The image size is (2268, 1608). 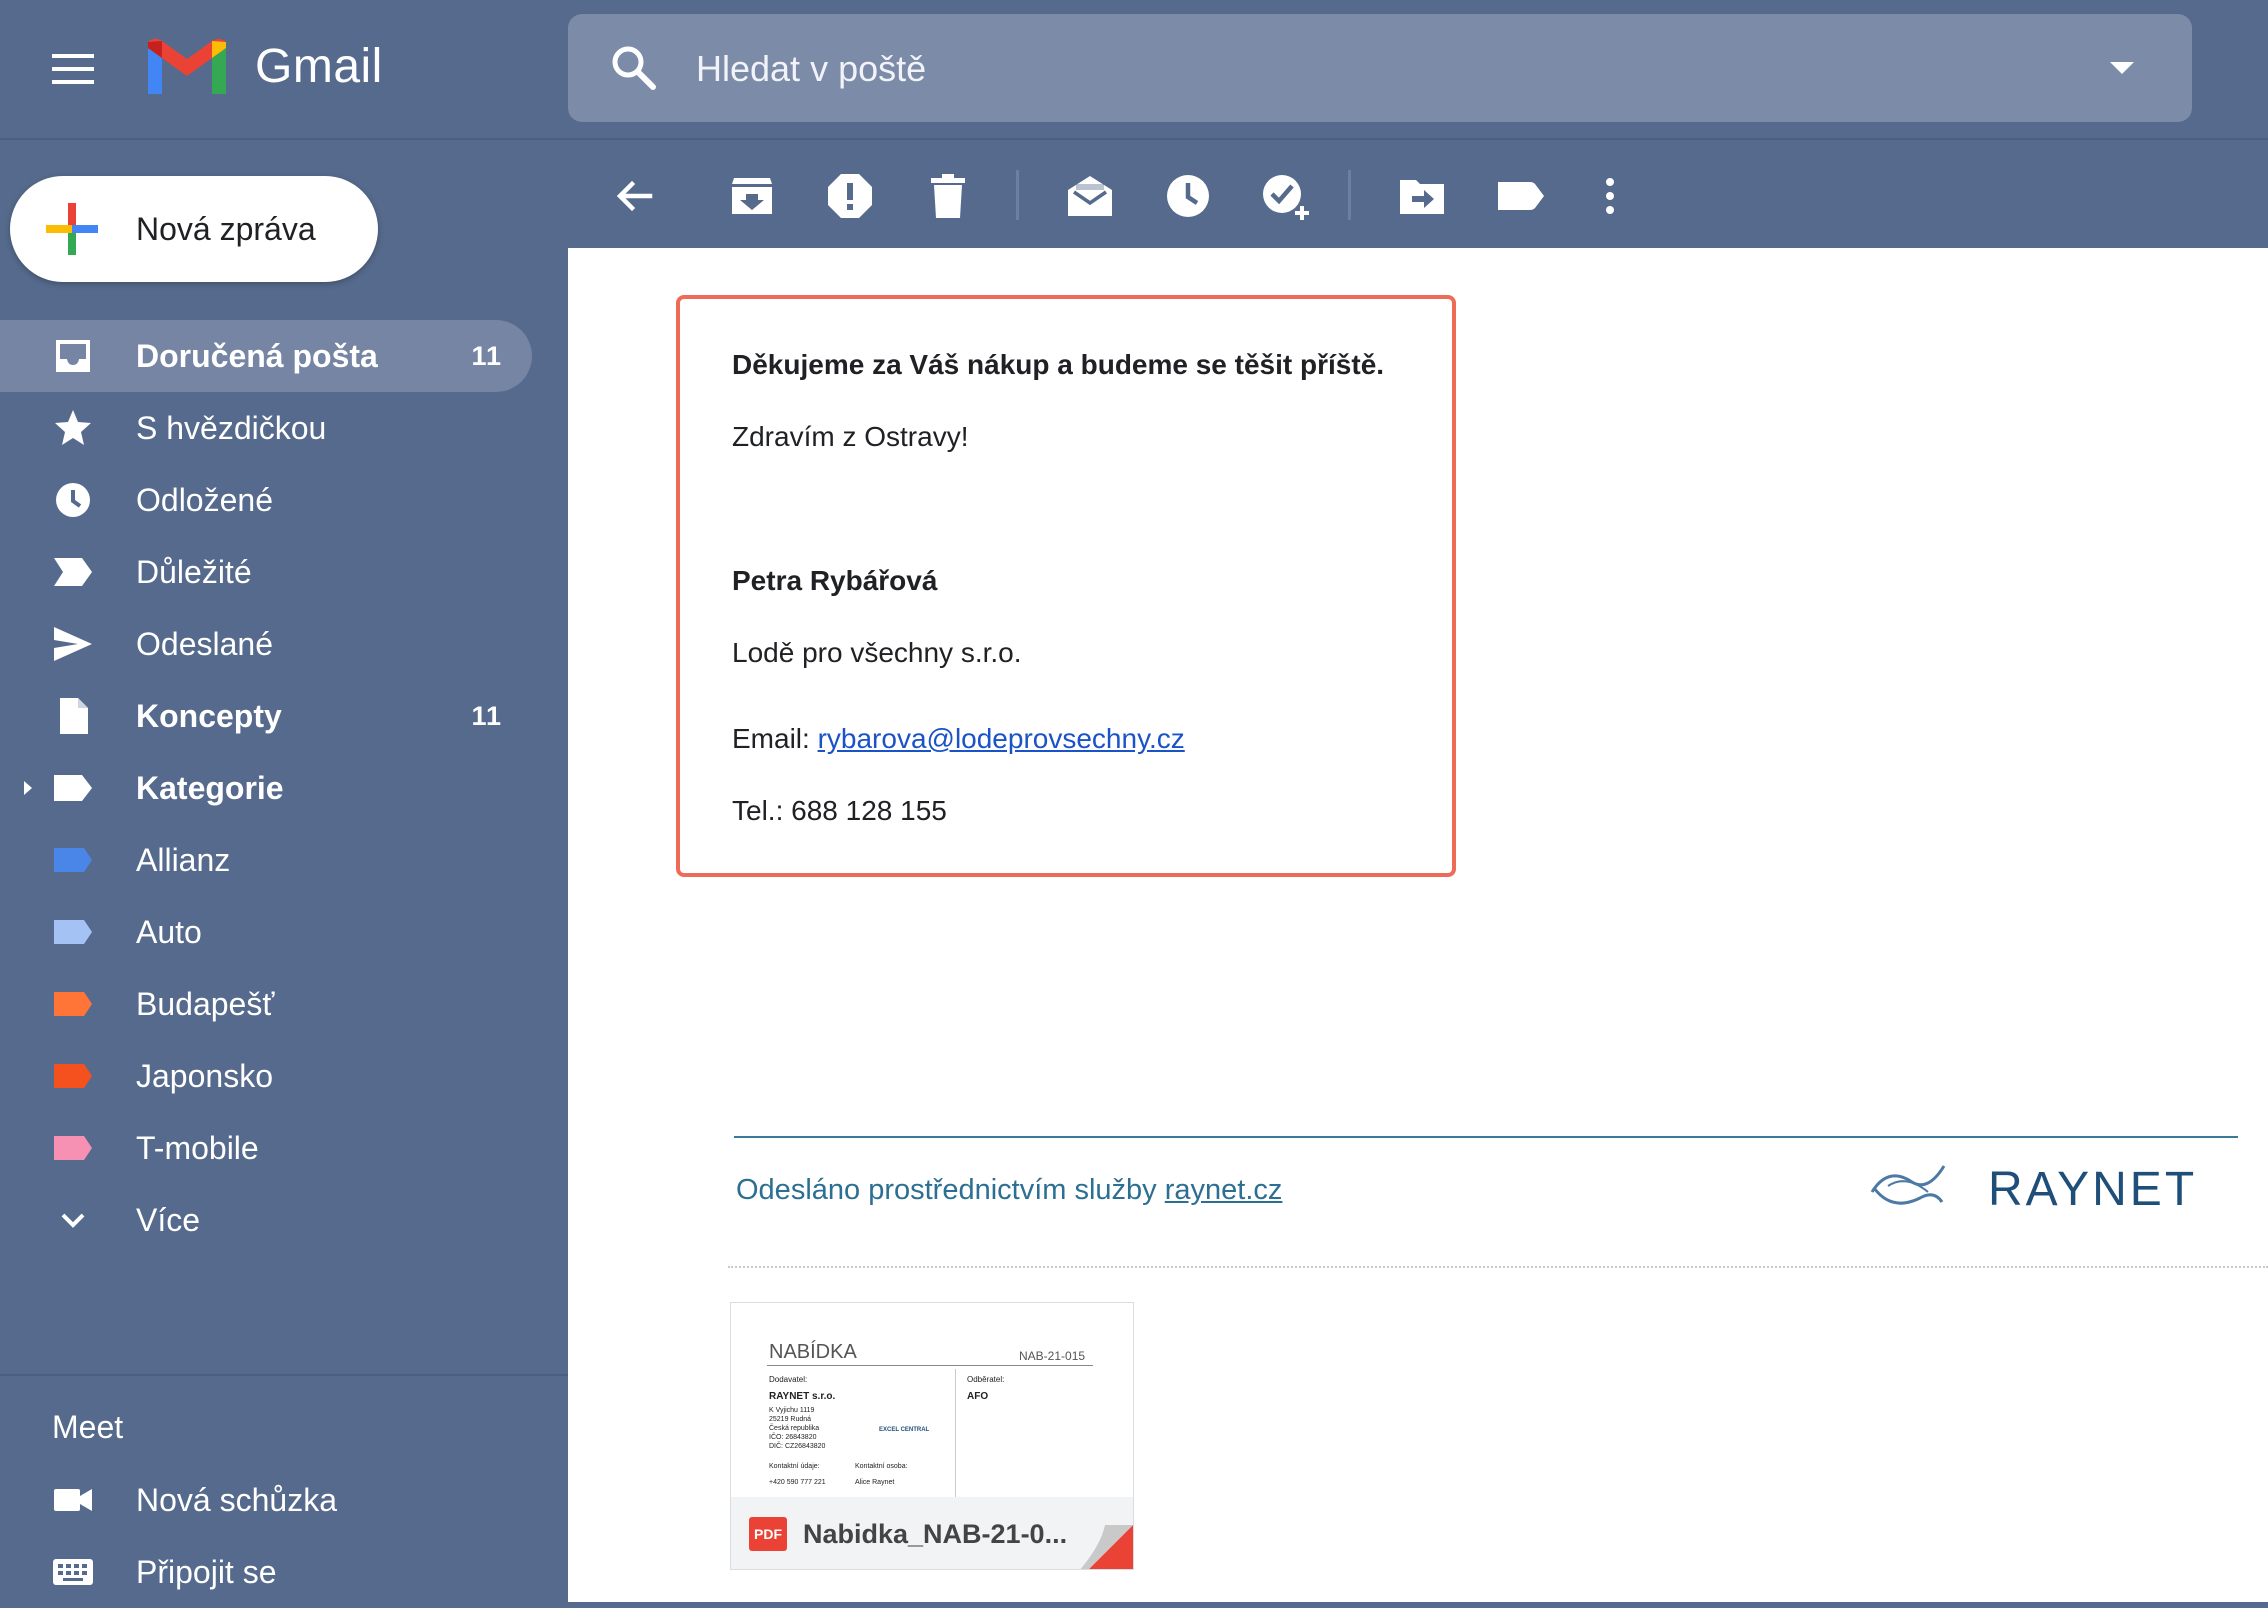 What do you see at coordinates (1286, 196) in the screenshot?
I see `add-to-tasks-button` at bounding box center [1286, 196].